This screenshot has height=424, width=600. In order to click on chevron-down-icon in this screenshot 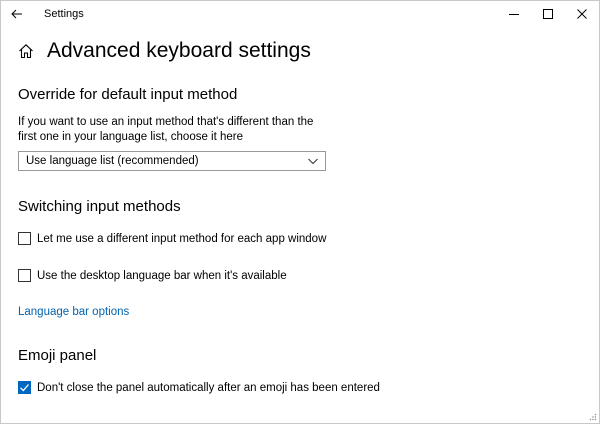, I will do `click(313, 161)`.